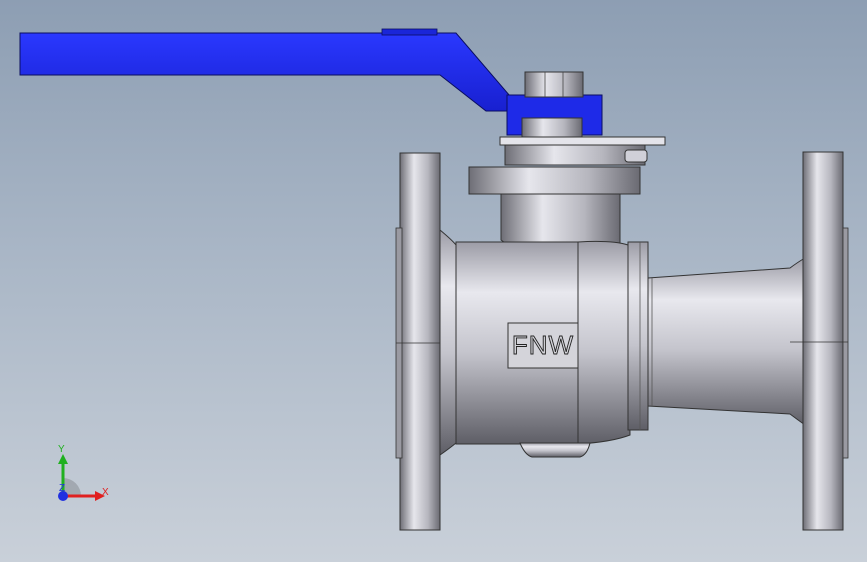  Describe the element at coordinates (726, 341) in the screenshot. I see `outlet-pipe` at that location.